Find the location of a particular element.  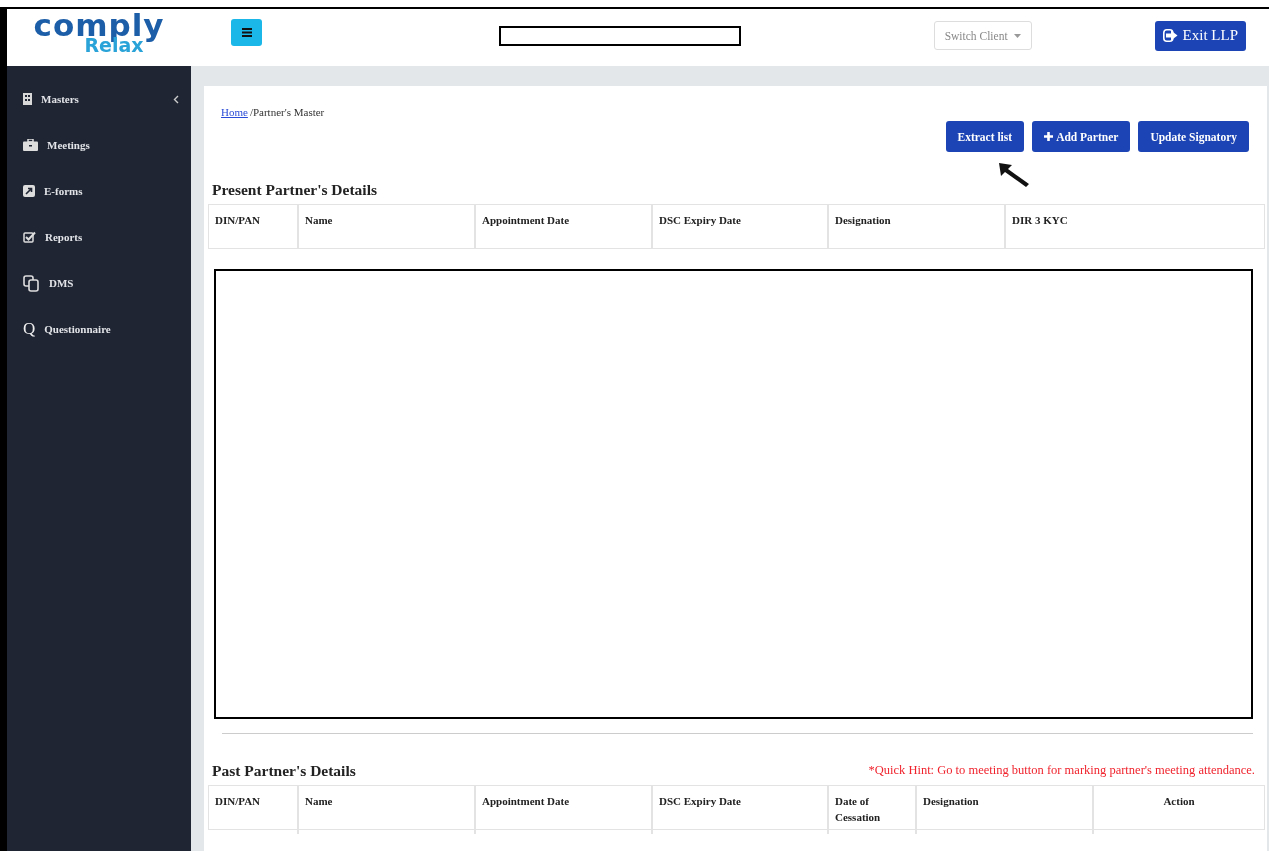

action-button: Extract list is located at coordinates (985, 136).